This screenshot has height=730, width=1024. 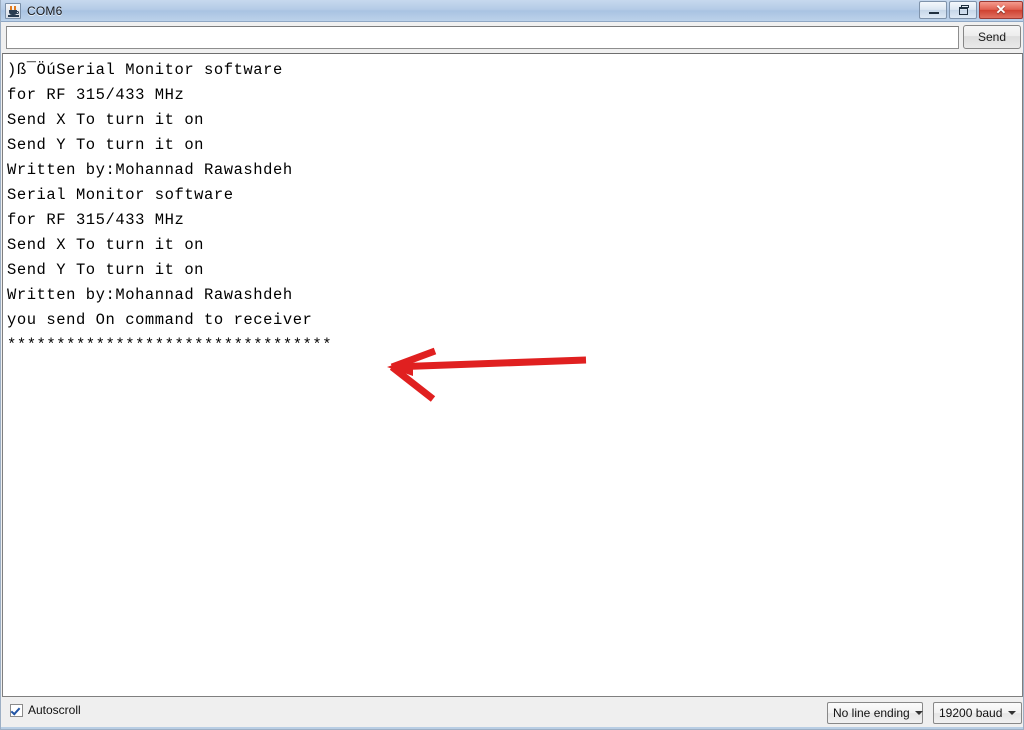 I want to click on line-ending-dropdown: No line ending, so click(x=875, y=713).